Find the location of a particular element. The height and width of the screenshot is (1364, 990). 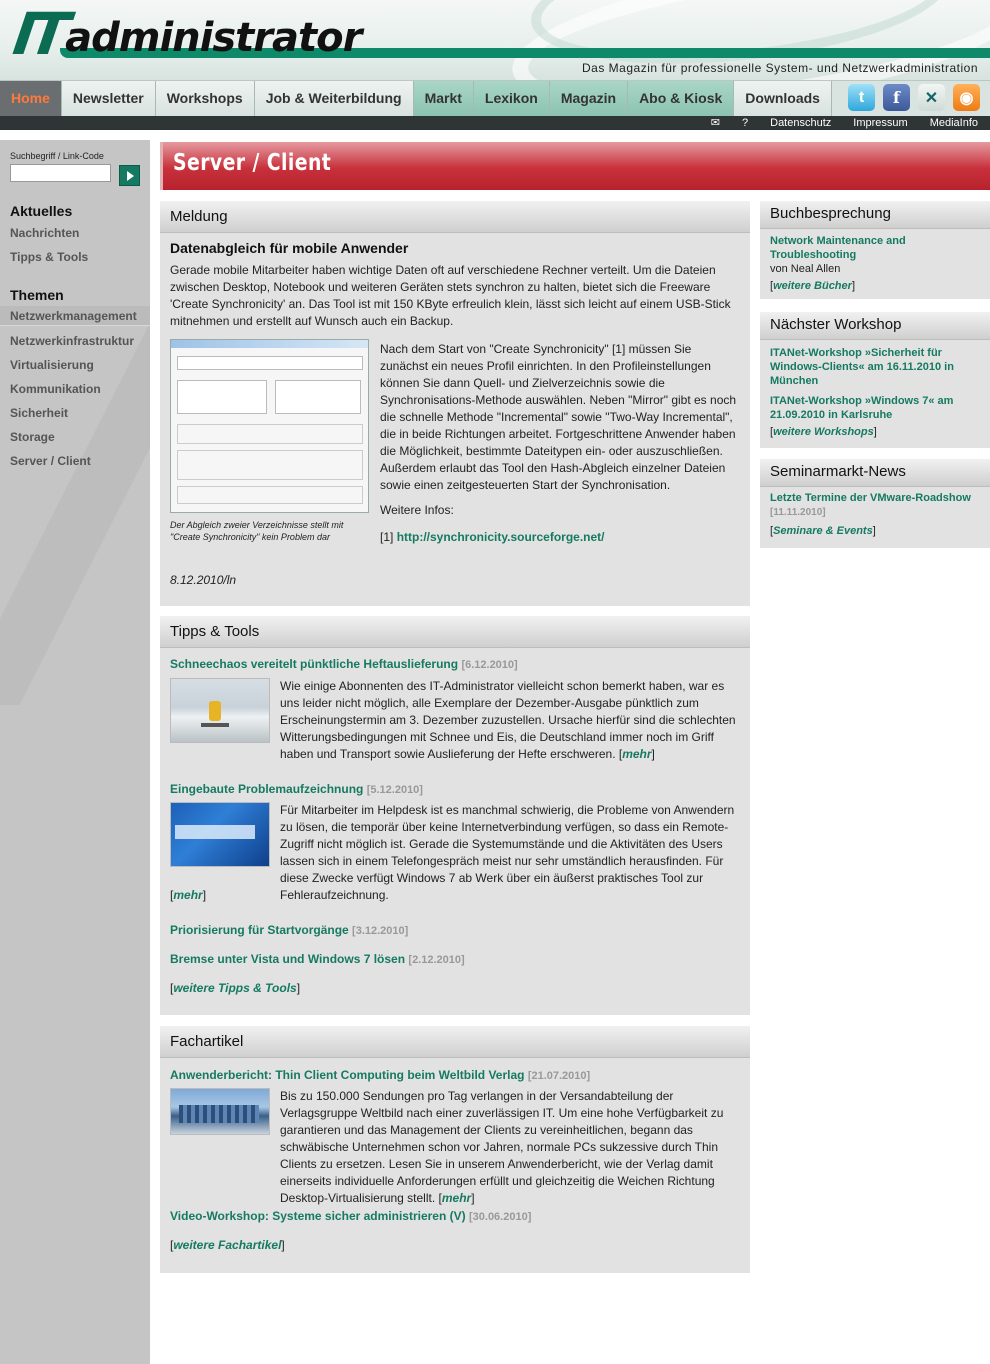

sidebar-heading-aktuelles: Aktuelles is located at coordinates (41, 211).